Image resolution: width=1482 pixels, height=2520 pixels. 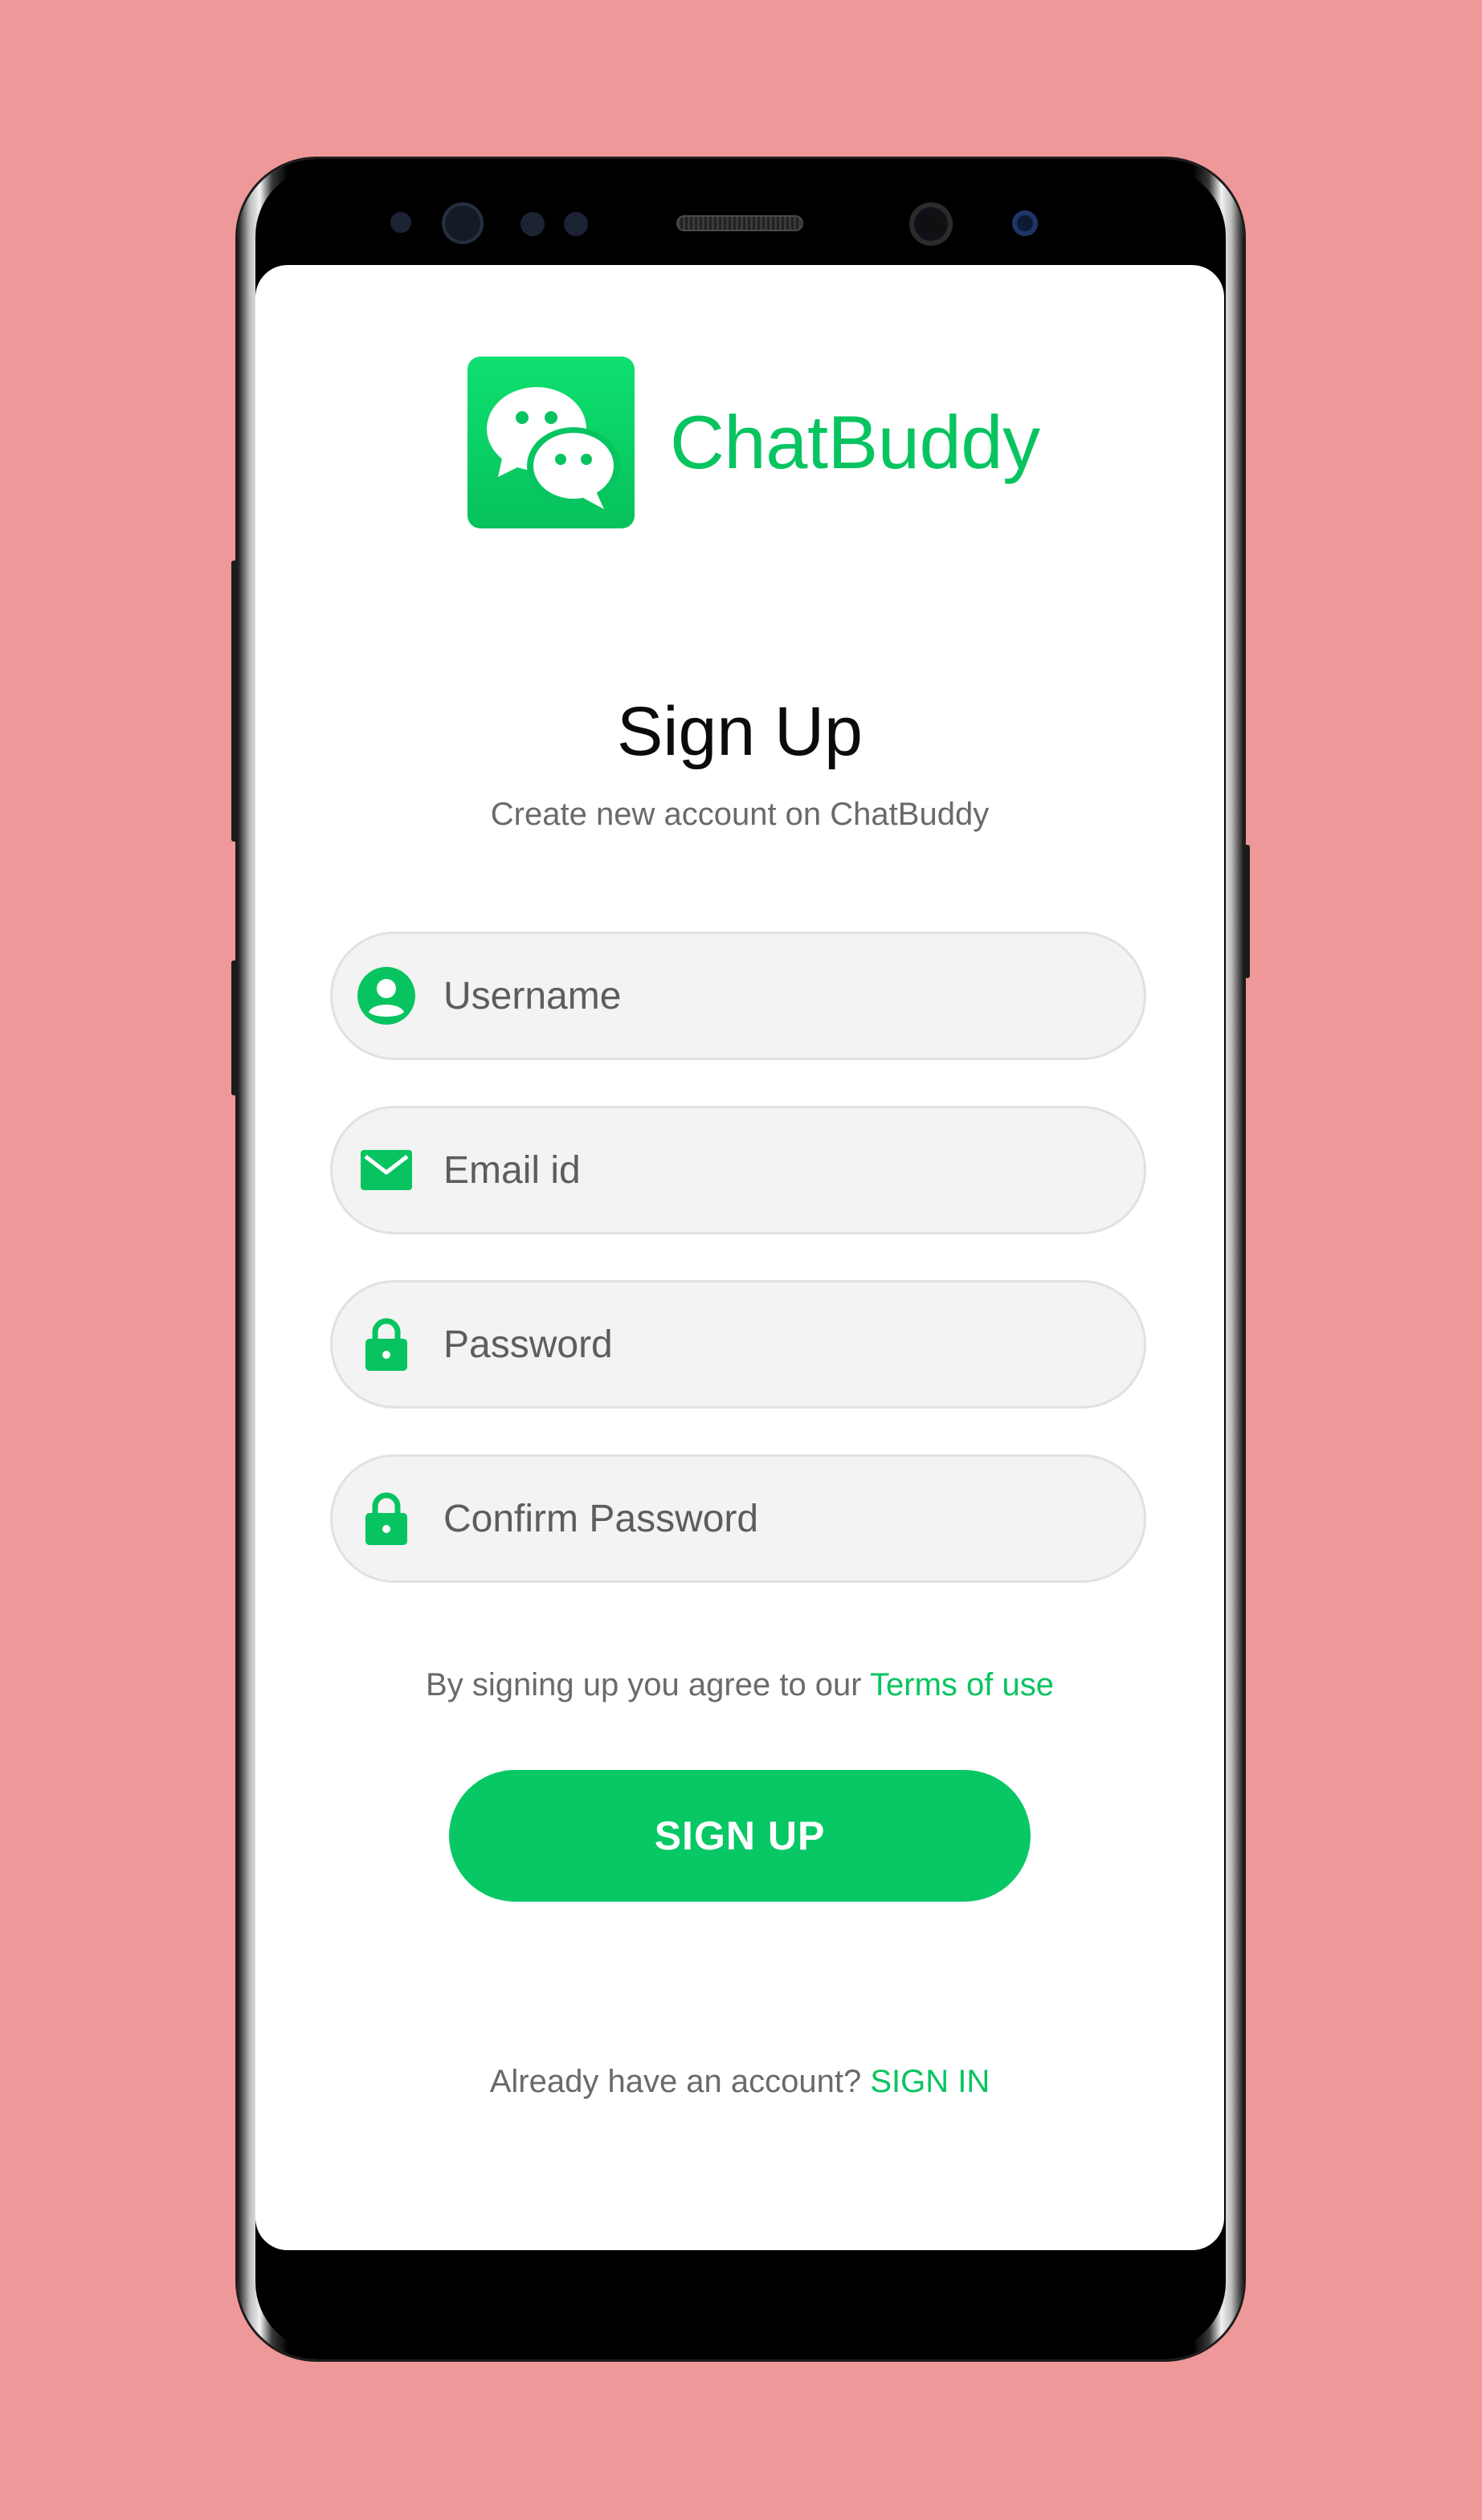 I want to click on page-subtitle: Create new account on ChatBuddy, so click(x=740, y=814).